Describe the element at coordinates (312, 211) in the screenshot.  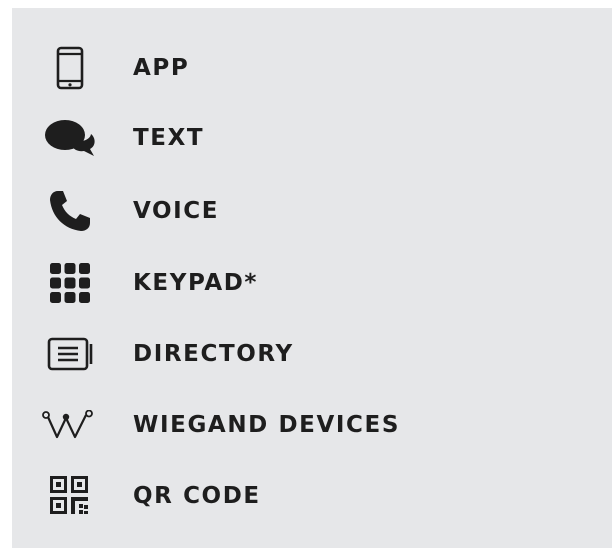
I see `access-method-voice: VOICE` at that location.